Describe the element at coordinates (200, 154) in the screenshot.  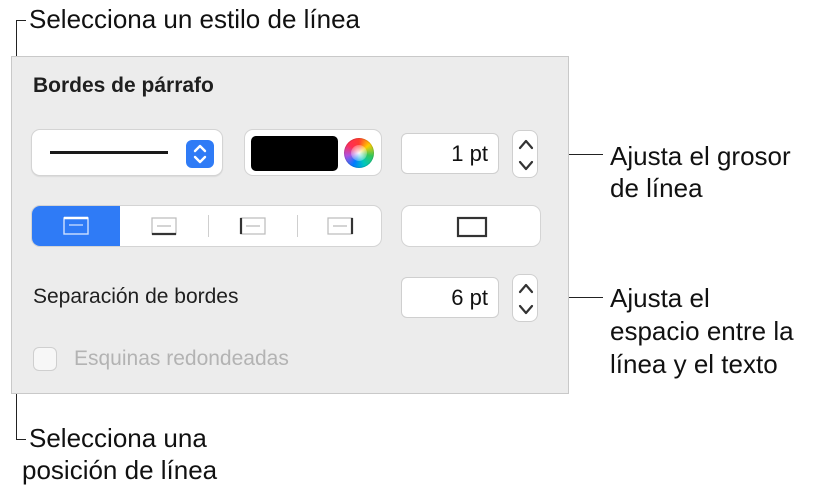
I see `chevron-up-down-icon` at that location.